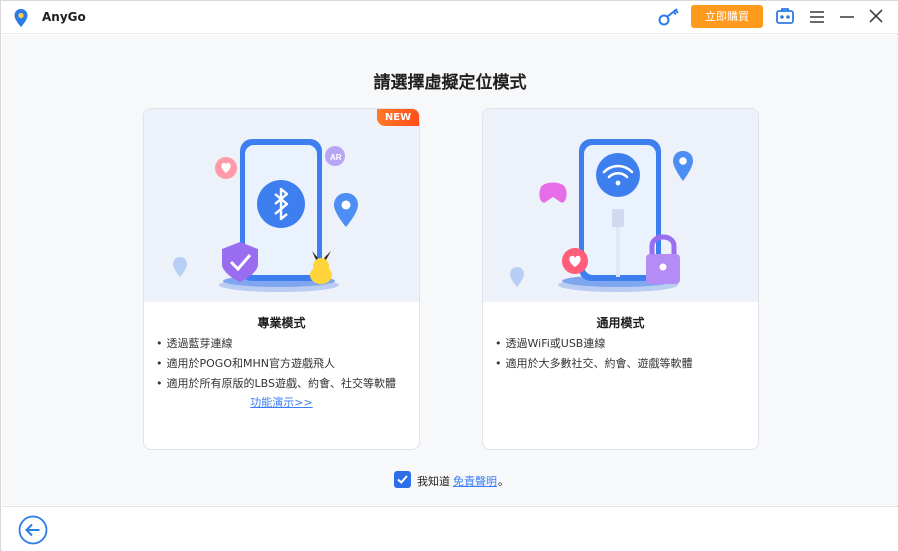 This screenshot has height=551, width=898. Describe the element at coordinates (727, 16) in the screenshot. I see `buy-now-button: 立即購買` at that location.